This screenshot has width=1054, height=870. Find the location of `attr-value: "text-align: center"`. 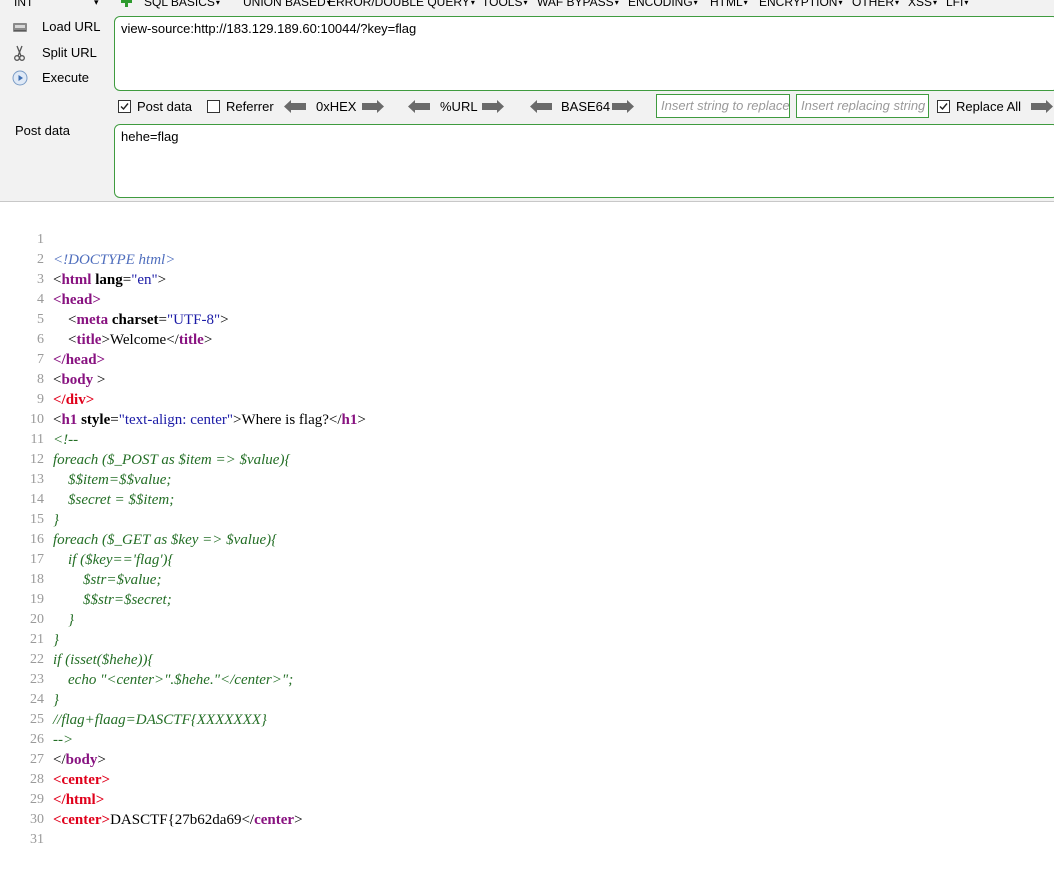

attr-value: "text-align: center" is located at coordinates (175, 420).